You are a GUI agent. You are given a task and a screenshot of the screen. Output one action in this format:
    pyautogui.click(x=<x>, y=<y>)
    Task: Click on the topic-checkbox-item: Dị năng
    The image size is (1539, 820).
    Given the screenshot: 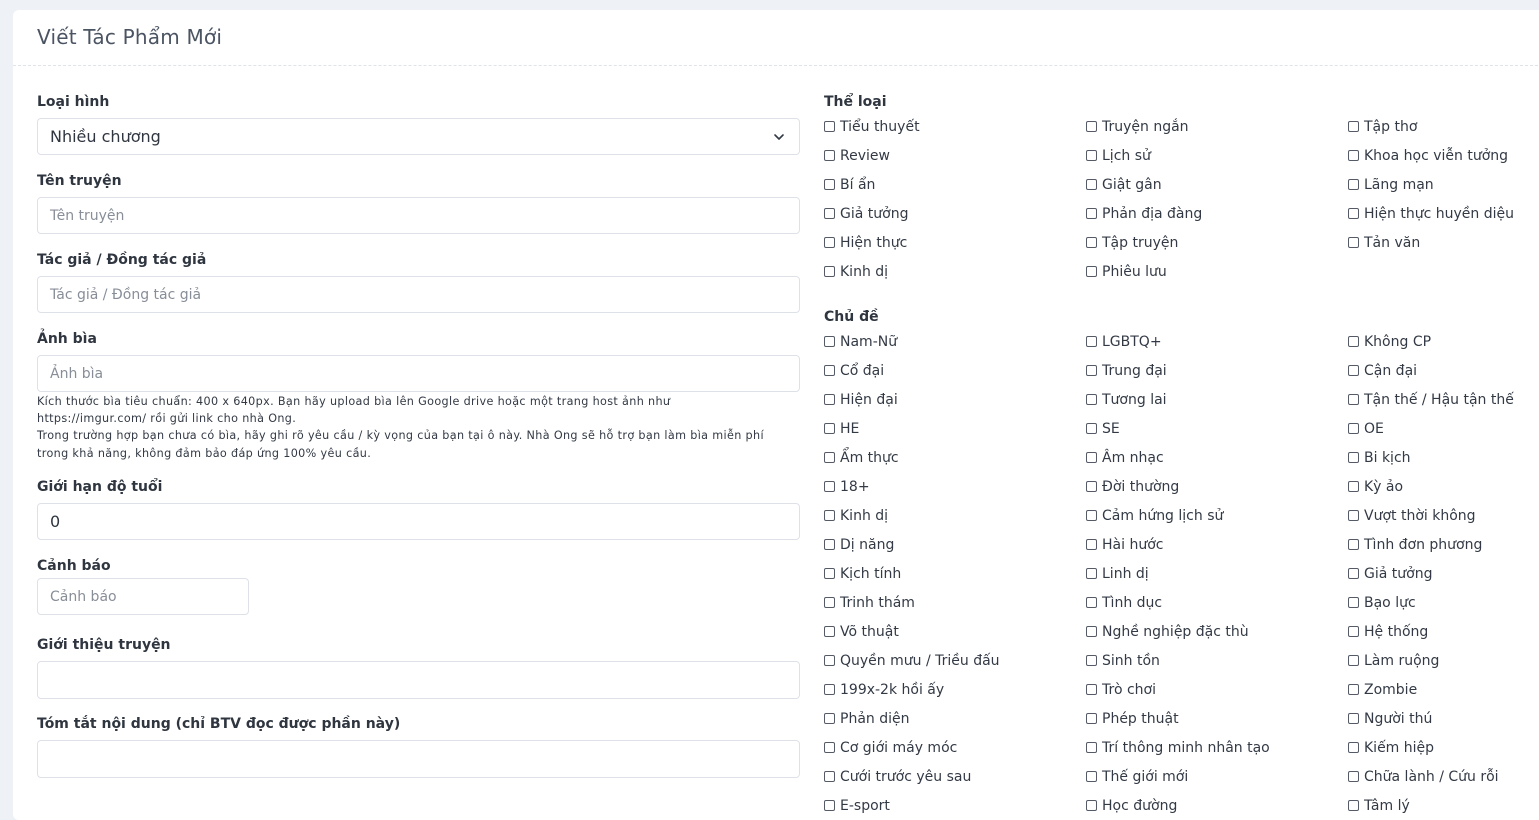 What is the action you would take?
    pyautogui.click(x=859, y=545)
    